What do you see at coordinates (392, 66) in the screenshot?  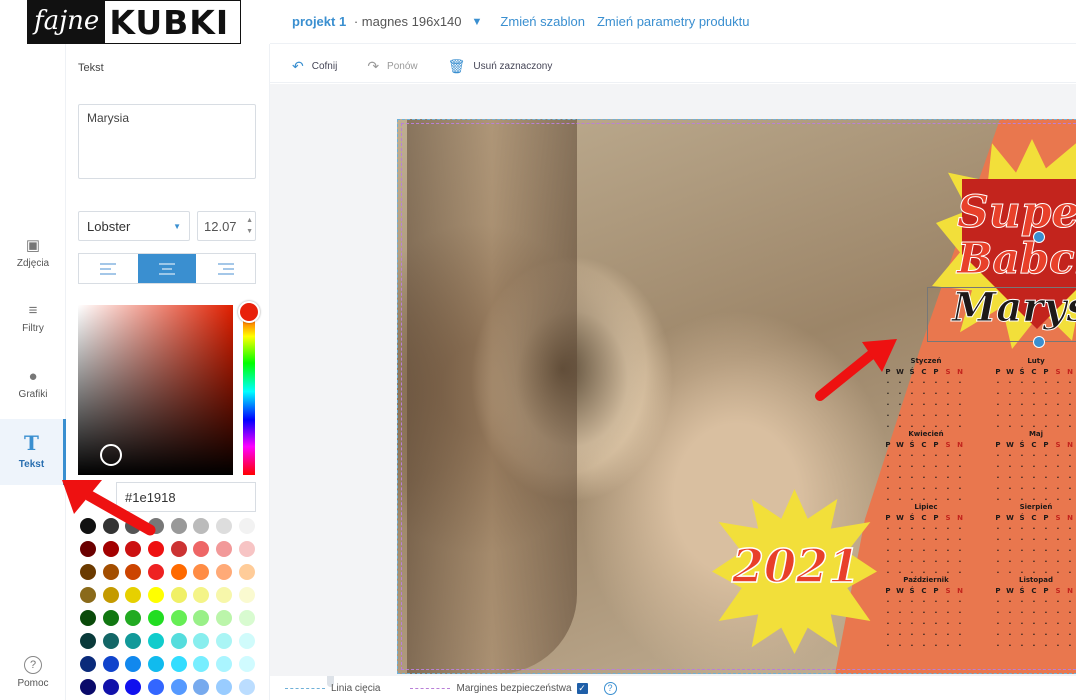 I see `redo-button: ↷ Ponów` at bounding box center [392, 66].